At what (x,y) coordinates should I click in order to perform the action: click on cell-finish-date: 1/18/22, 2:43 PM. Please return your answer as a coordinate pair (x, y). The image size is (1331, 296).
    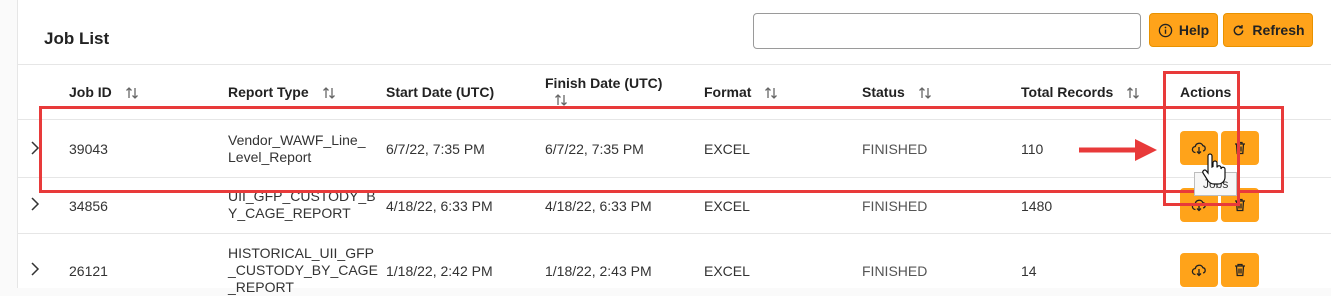
    Looking at the image, I should click on (598, 271).